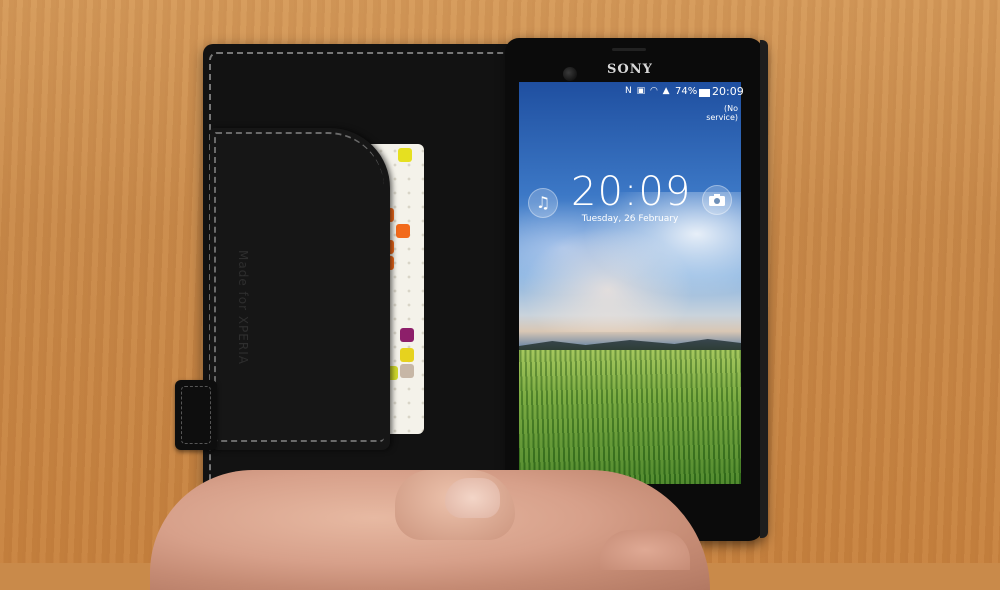 The height and width of the screenshot is (590, 1000). Describe the element at coordinates (570, 74) in the screenshot. I see `front-camera-icon` at that location.